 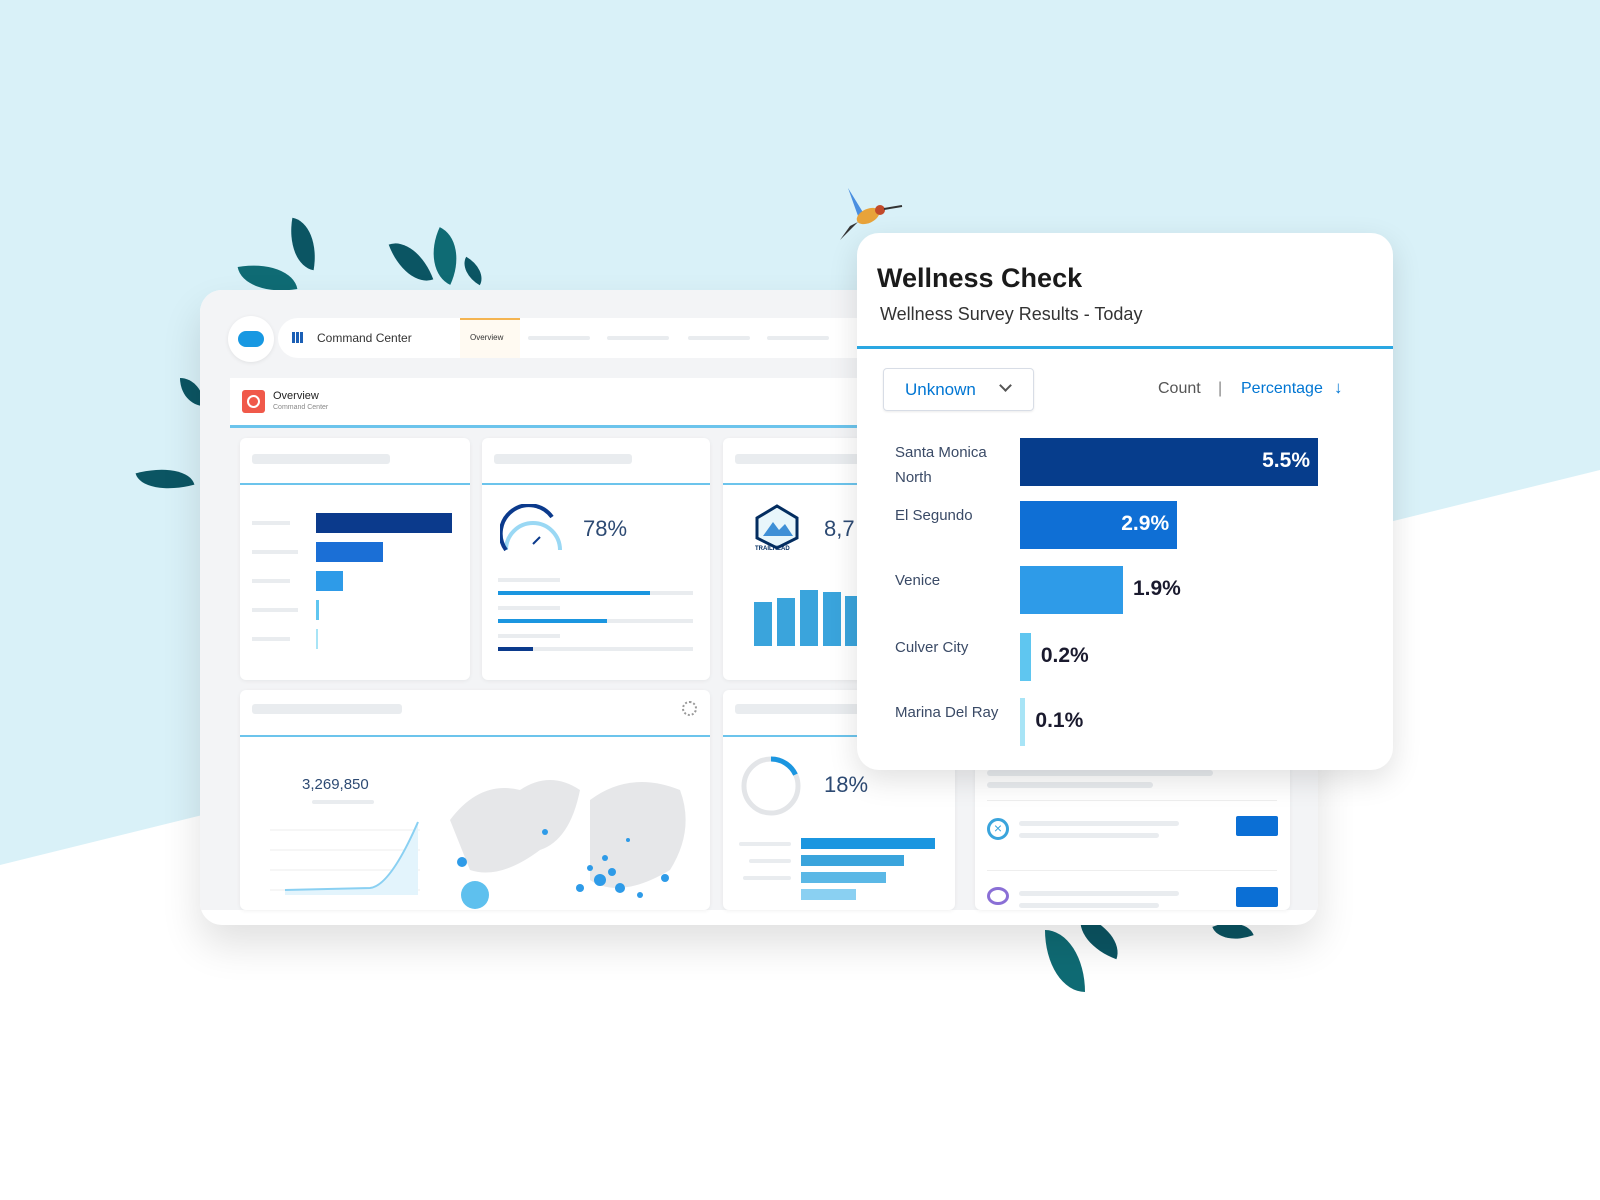 I want to click on bar-category-label: Culver City, so click(x=932, y=647).